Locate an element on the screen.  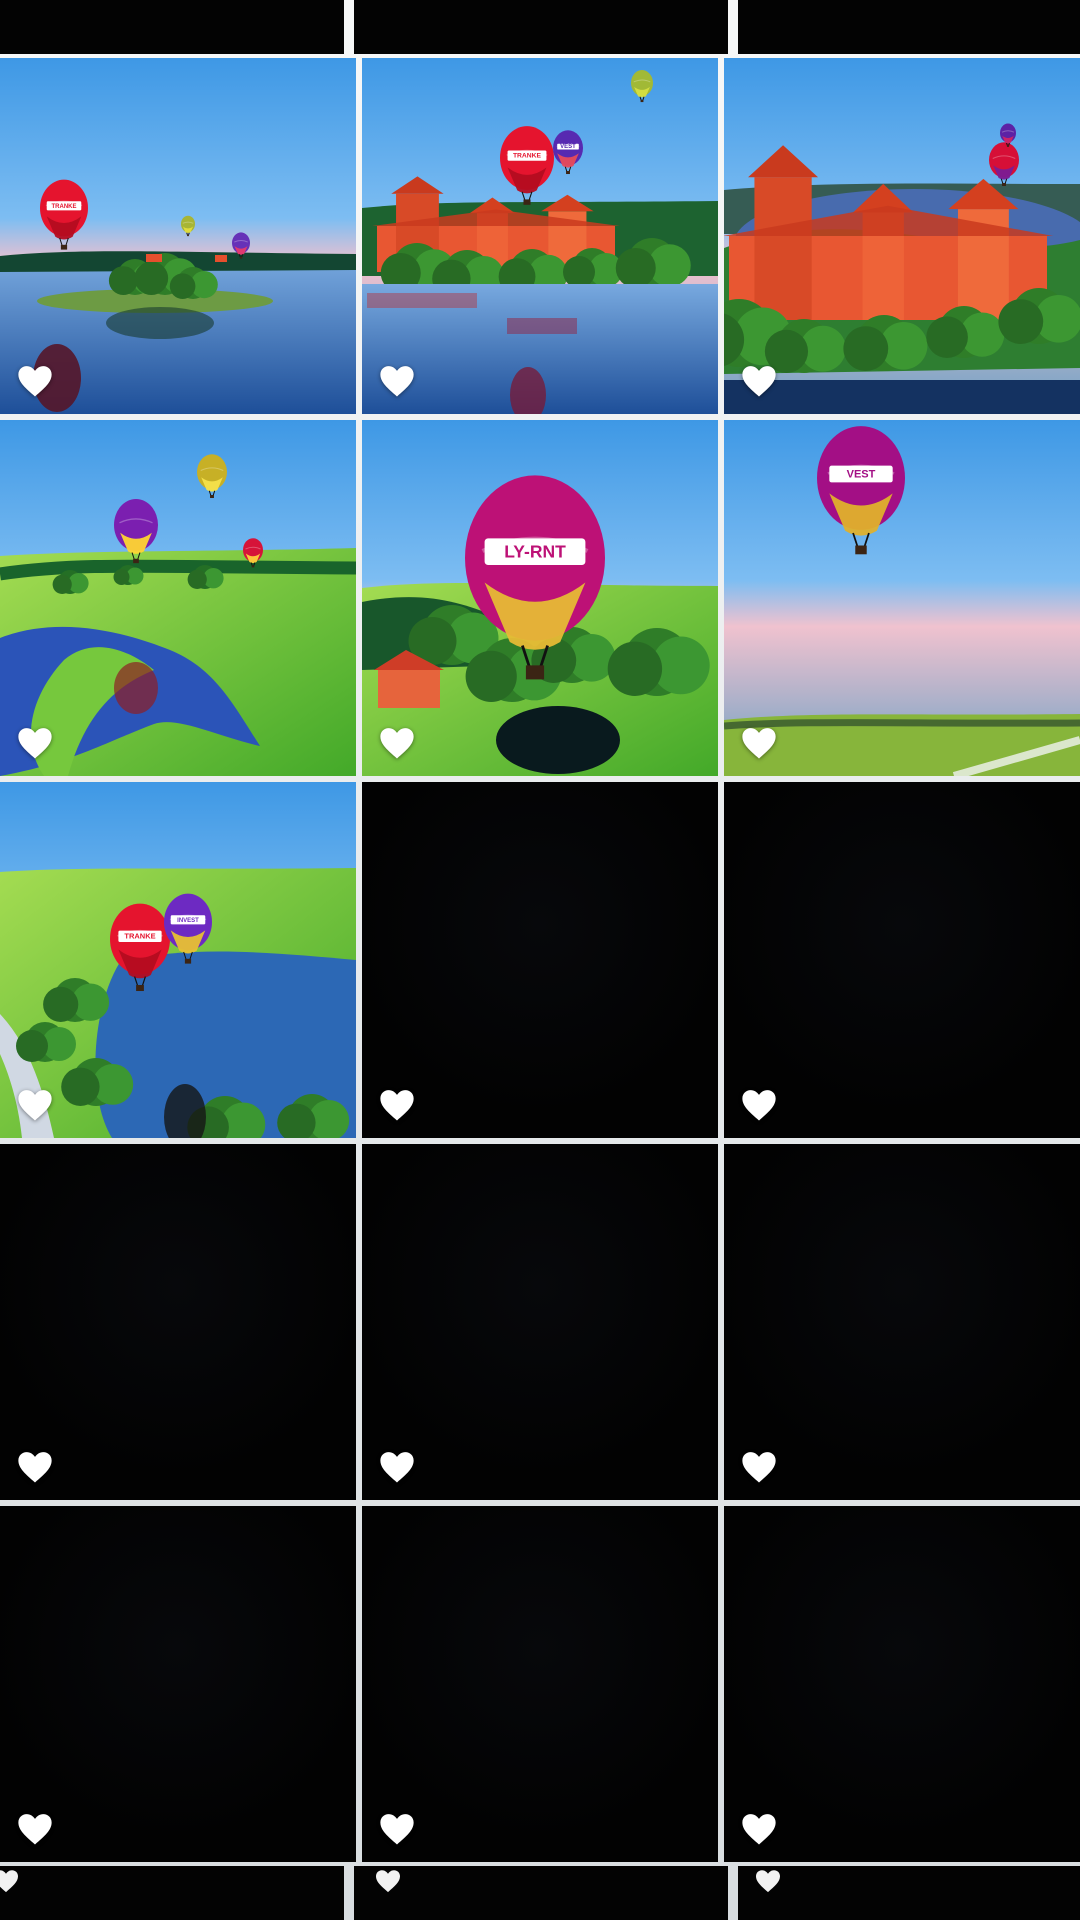
photo-tile: TRANKE INVEST is located at coordinates (178, 960).